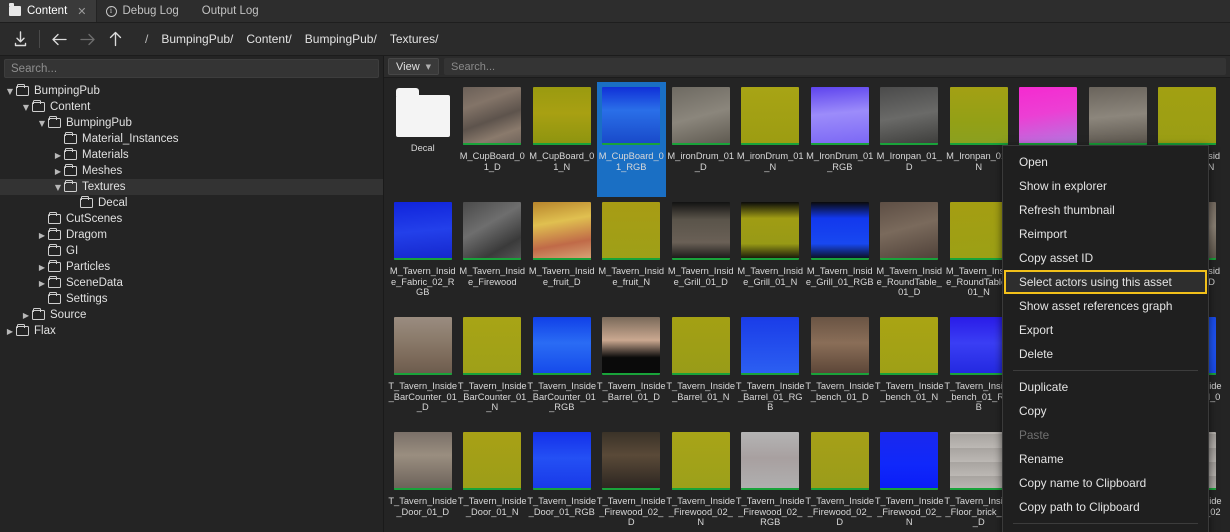 Image resolution: width=1230 pixels, height=532 pixels. I want to click on breadcrumb-item-4: Textures/, so click(414, 39).